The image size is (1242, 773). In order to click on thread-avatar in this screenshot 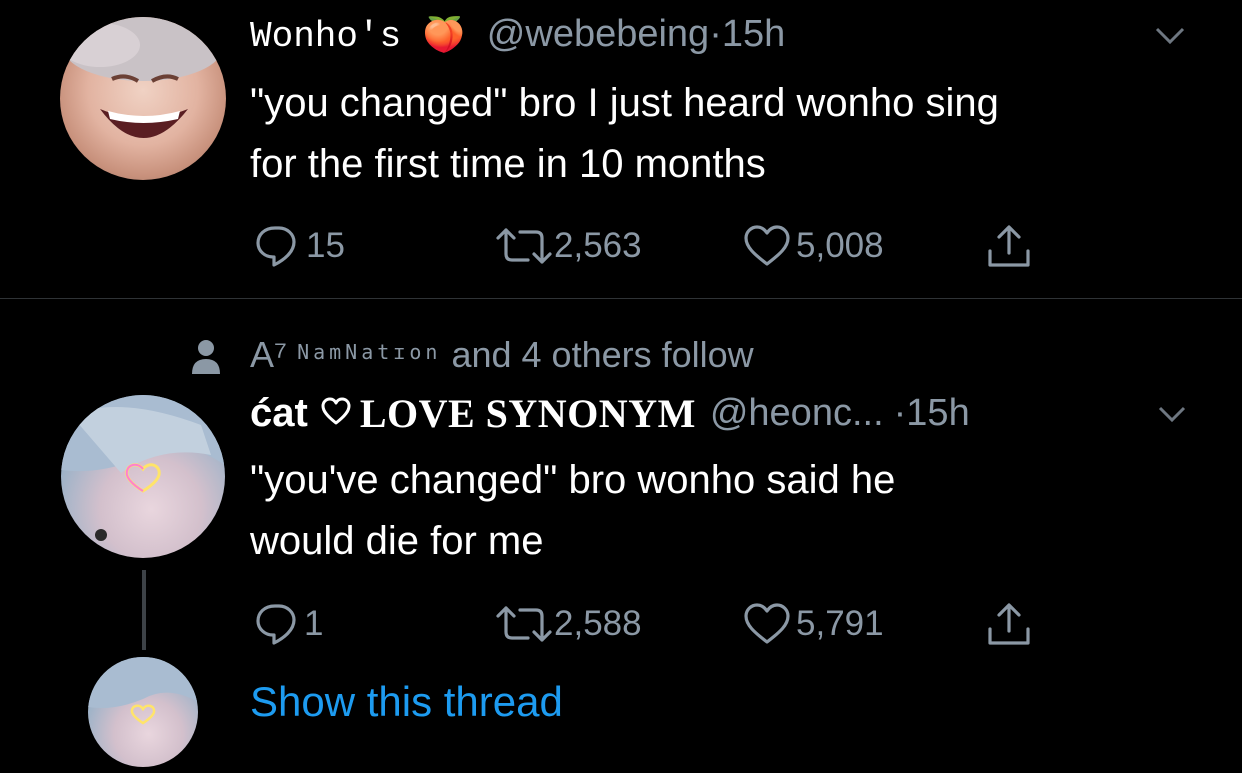, I will do `click(143, 712)`.